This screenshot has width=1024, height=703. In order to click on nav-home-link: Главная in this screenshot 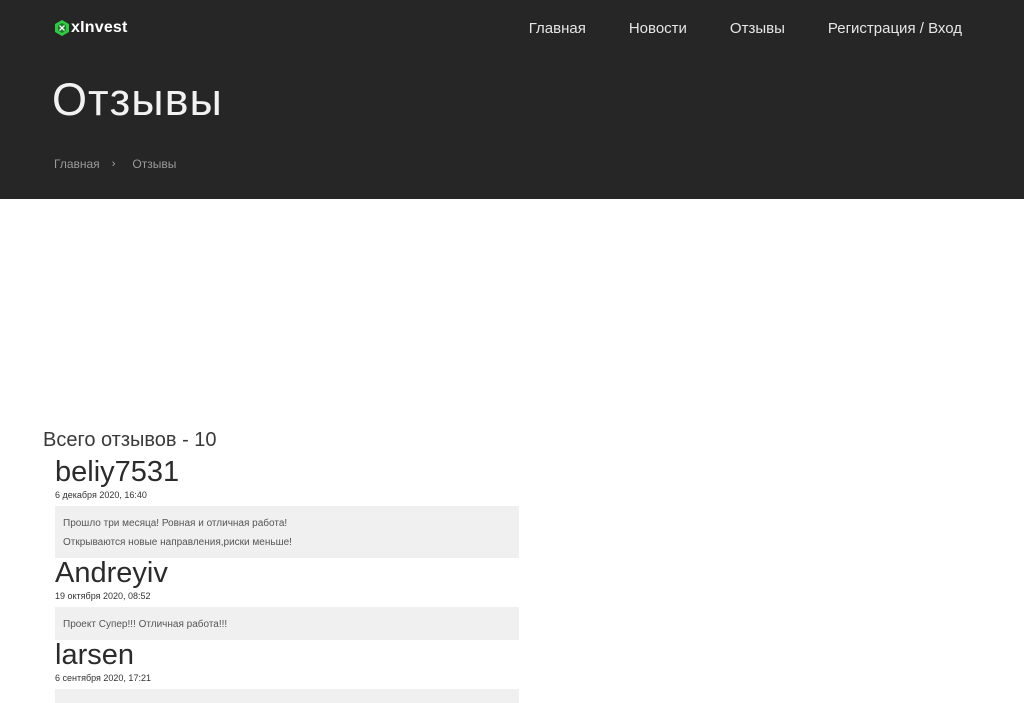, I will do `click(557, 29)`.